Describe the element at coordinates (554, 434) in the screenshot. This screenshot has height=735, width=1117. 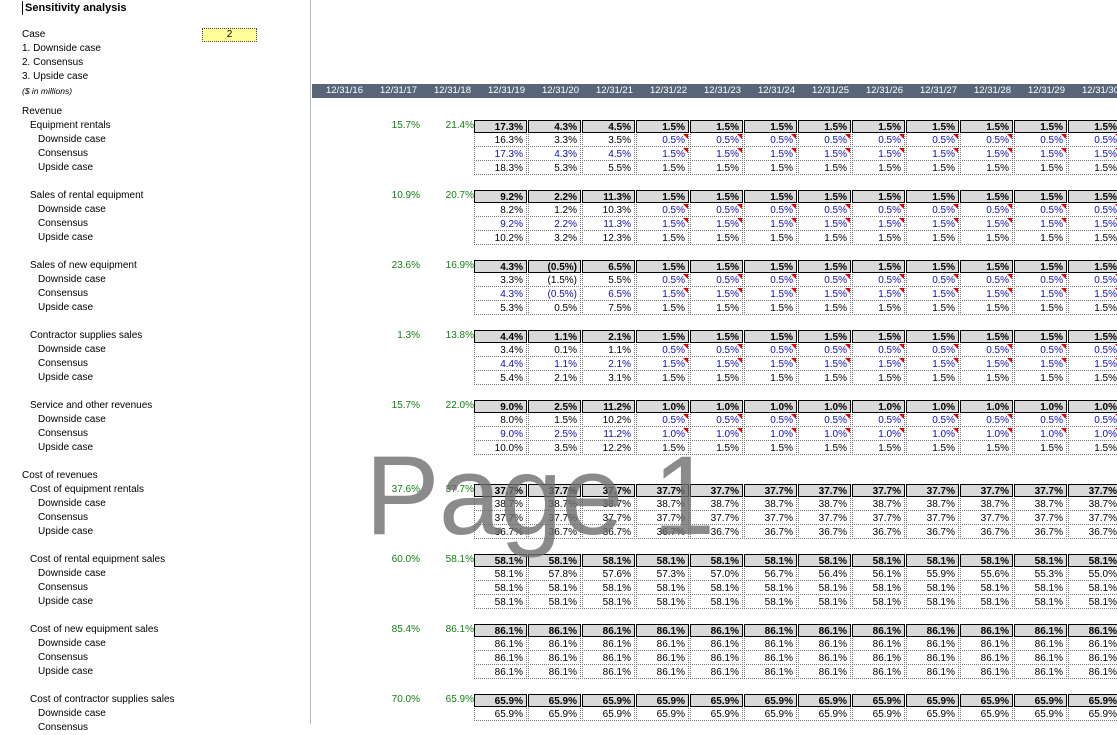
I see `scenario-input-cell: 2.5%` at that location.